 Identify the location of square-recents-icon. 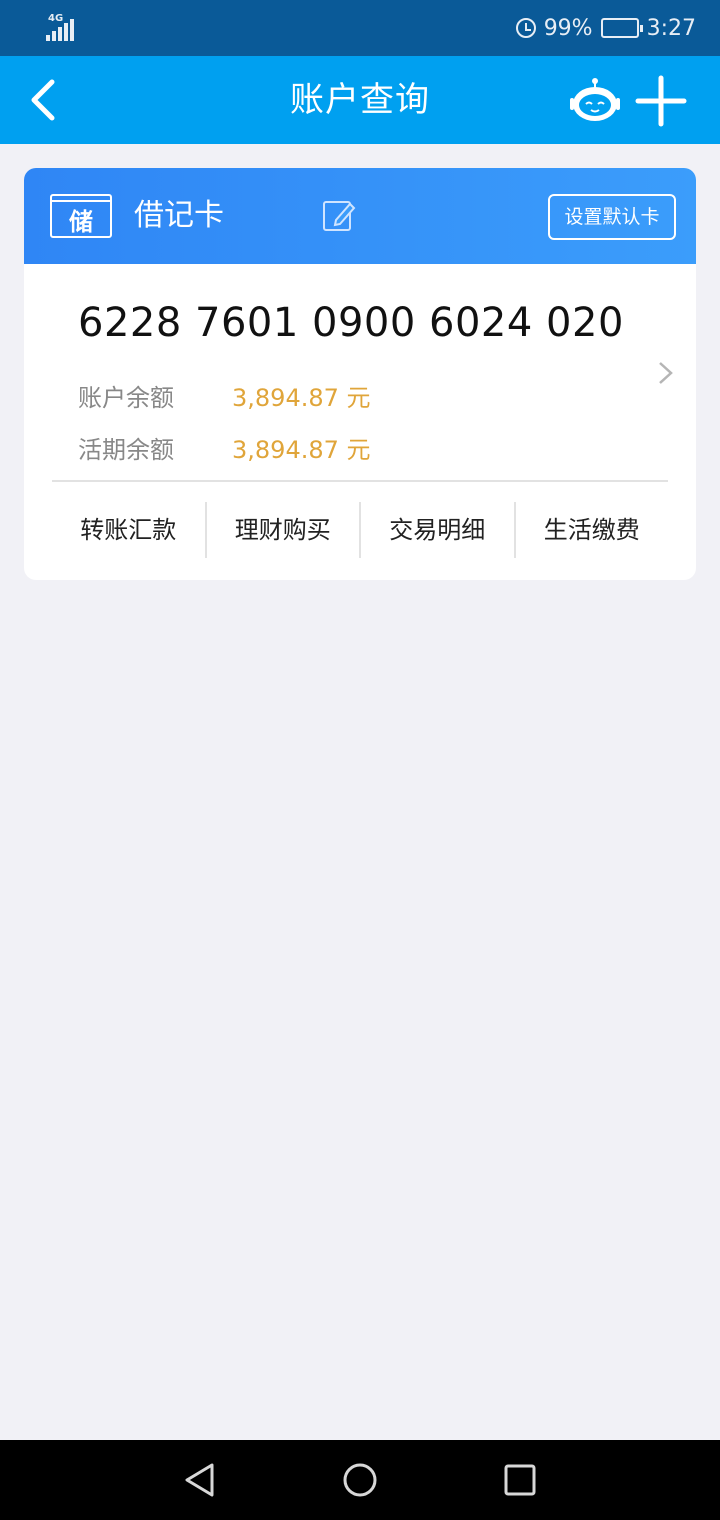
(520, 1480).